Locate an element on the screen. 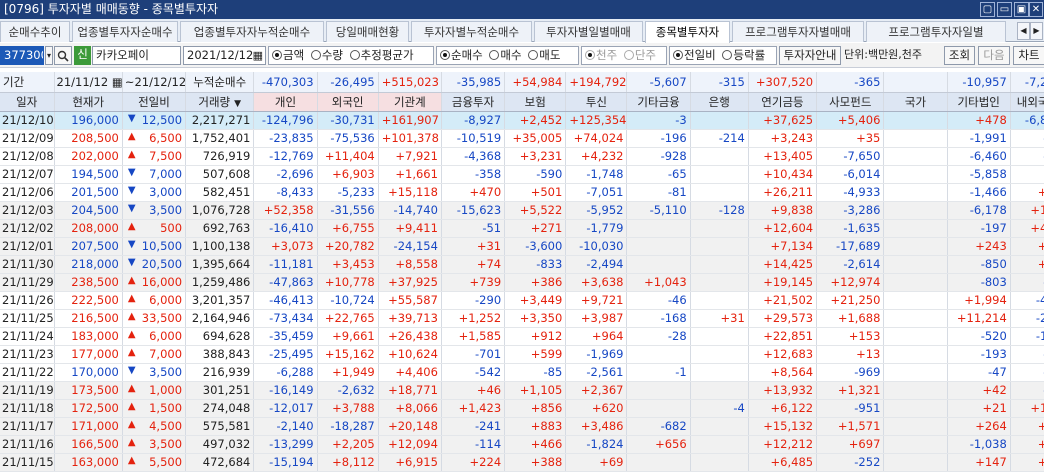 This screenshot has height=472, width=1044. investor-value-cell: +11,214 is located at coordinates (979, 318).